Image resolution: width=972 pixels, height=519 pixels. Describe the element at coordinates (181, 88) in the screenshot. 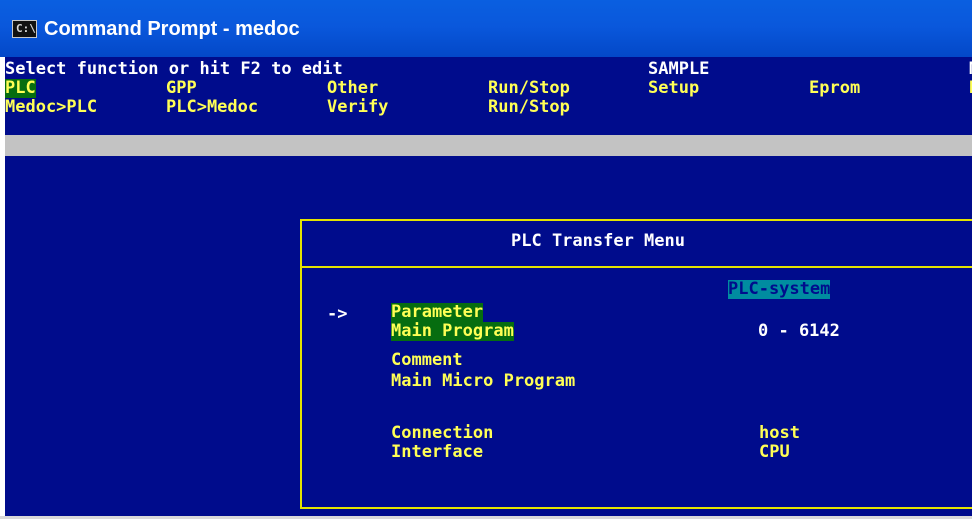

I see `menu-item-gpp: GPP` at that location.